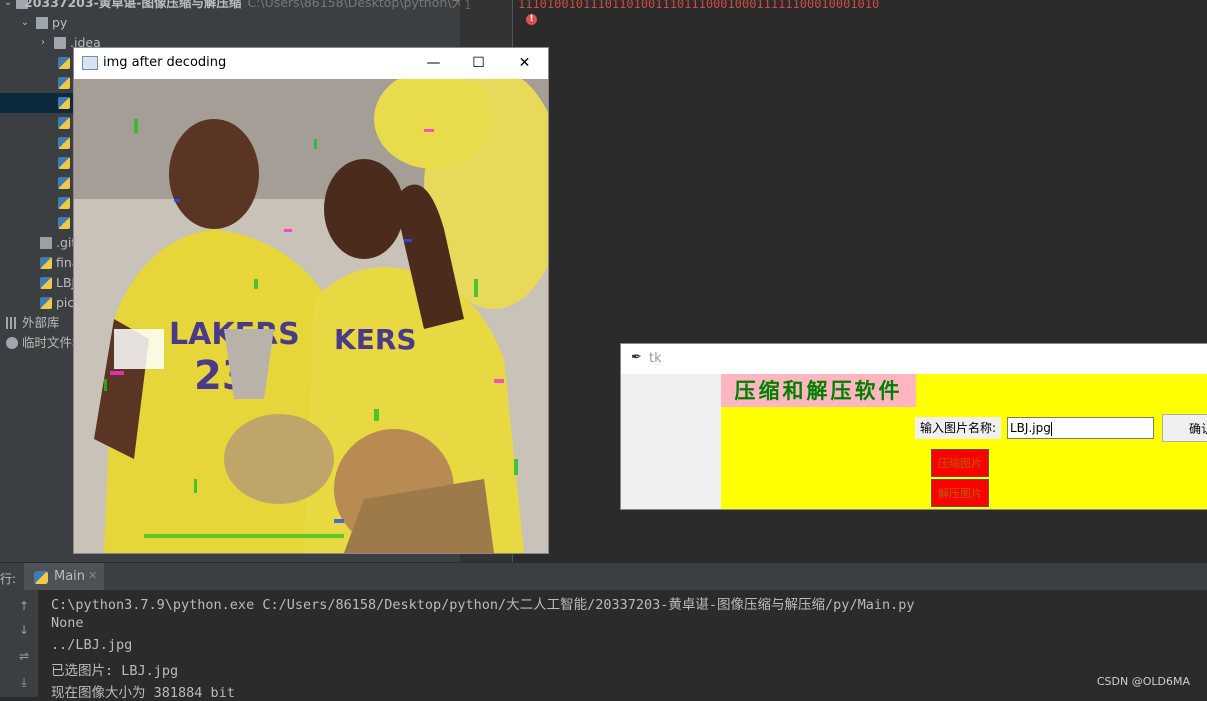  What do you see at coordinates (1051, 428) in the screenshot?
I see `text-caret` at bounding box center [1051, 428].